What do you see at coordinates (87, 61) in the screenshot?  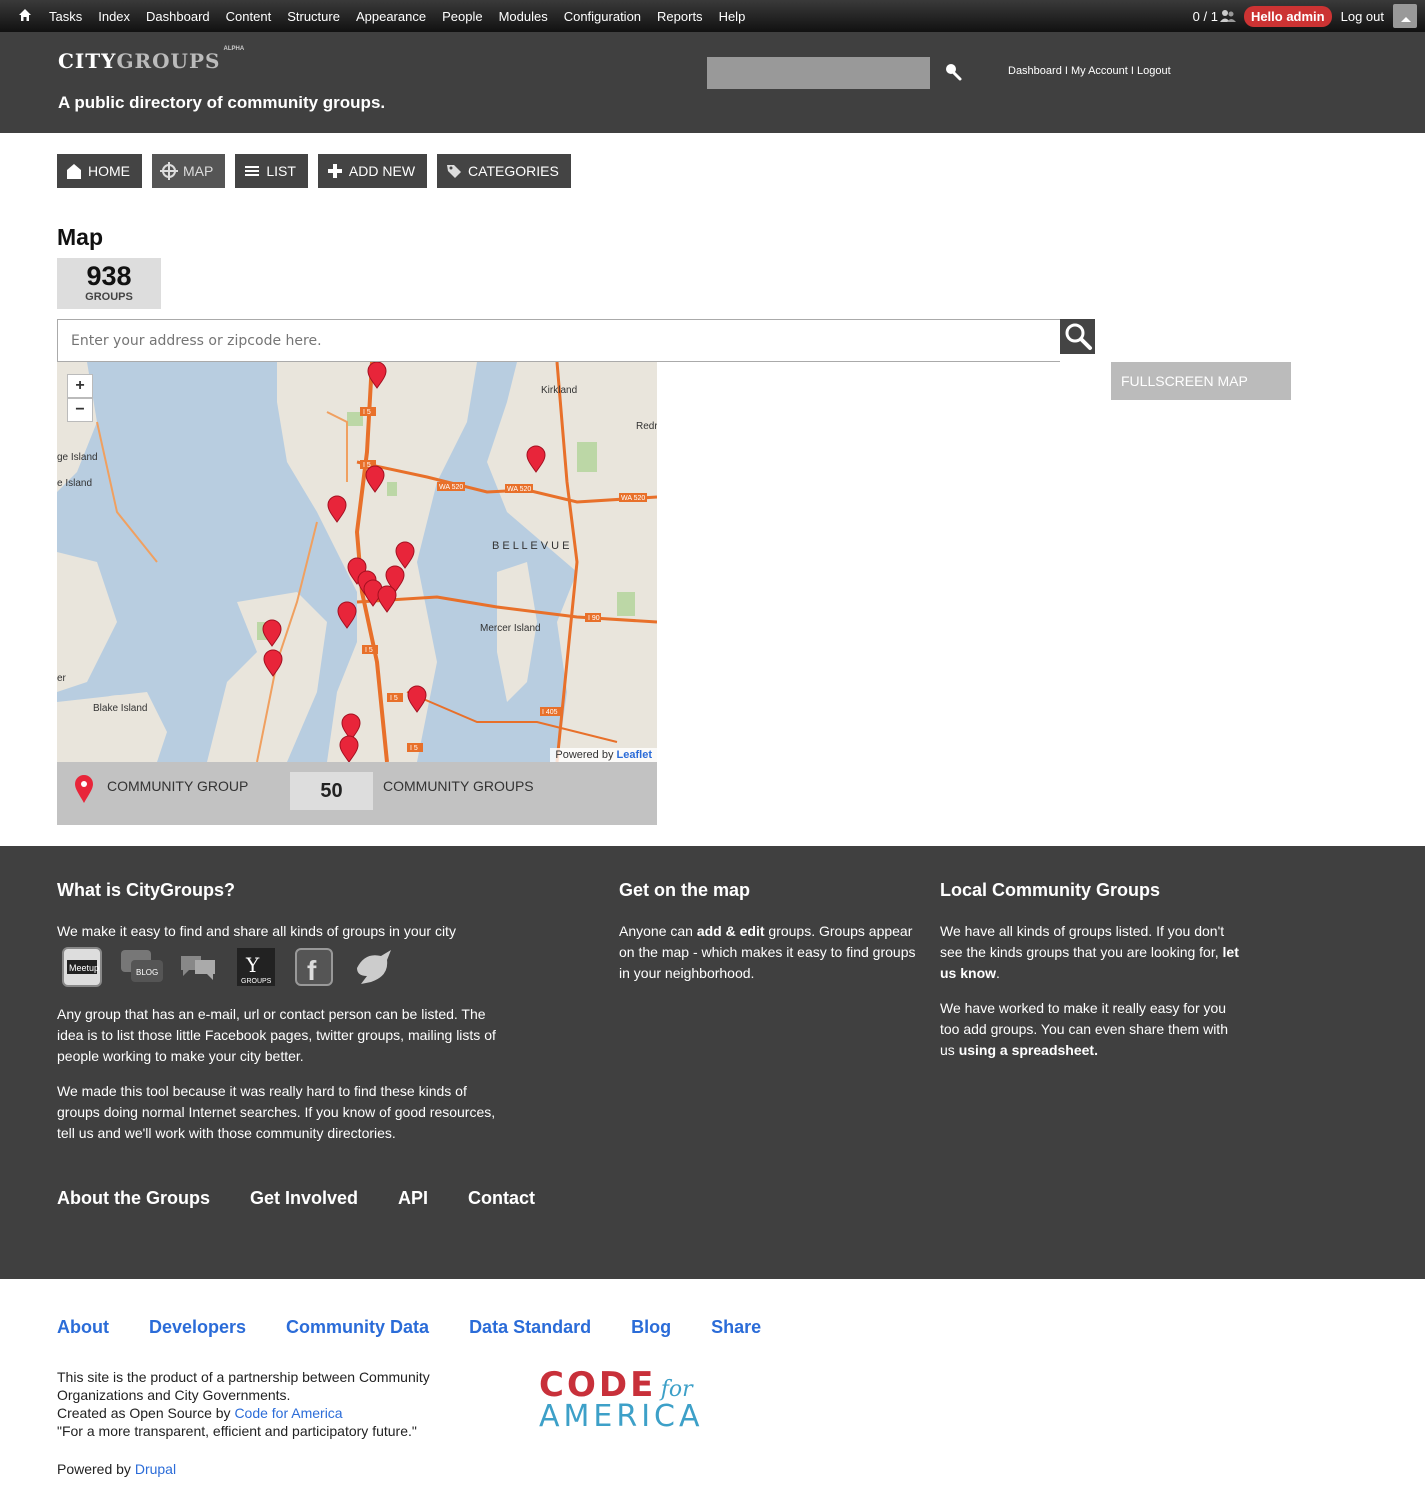 I see `logo-city: CITY` at bounding box center [87, 61].